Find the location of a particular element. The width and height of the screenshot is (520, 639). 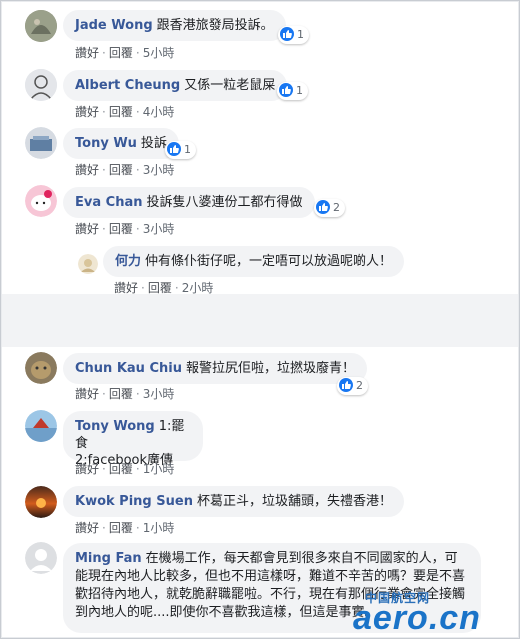

timestamp: 2小時 is located at coordinates (198, 288).